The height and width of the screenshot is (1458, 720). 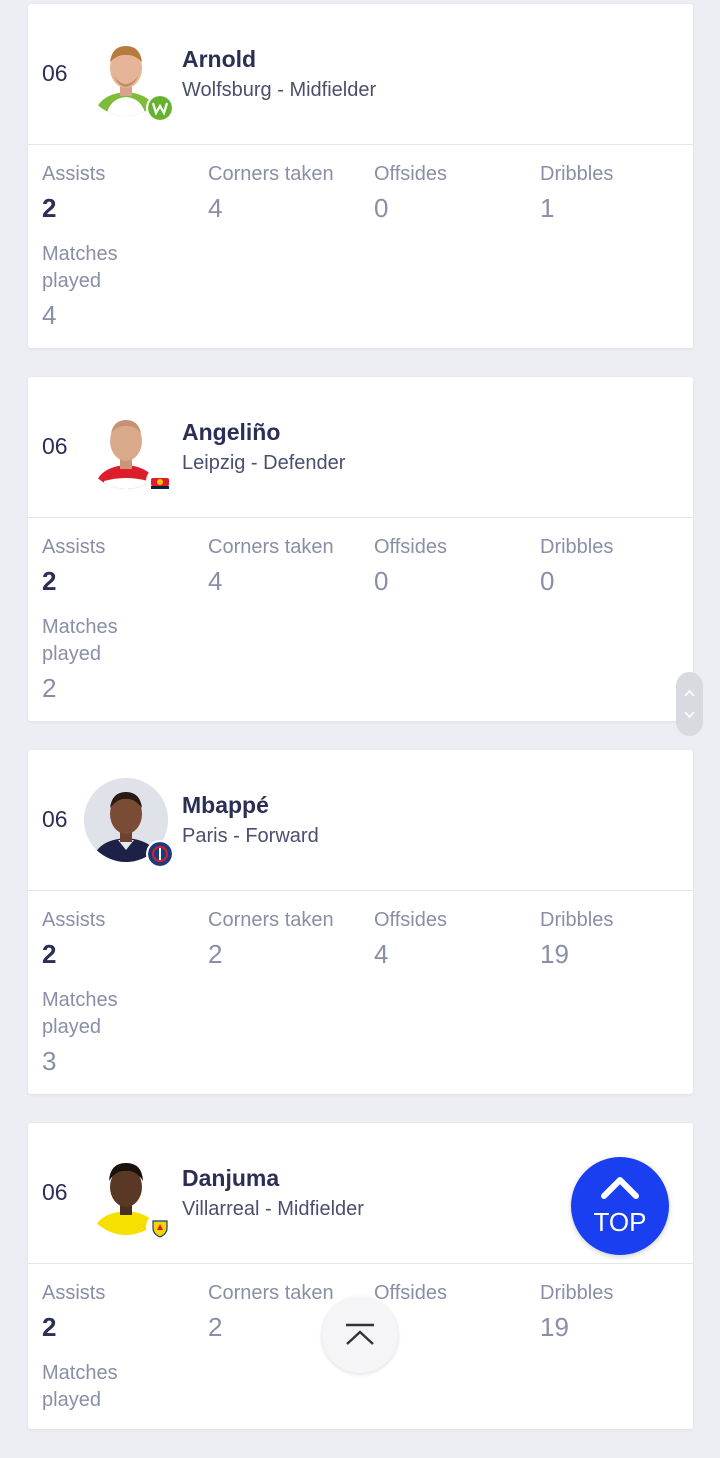 What do you see at coordinates (160, 854) in the screenshot?
I see `psg-badge-icon` at bounding box center [160, 854].